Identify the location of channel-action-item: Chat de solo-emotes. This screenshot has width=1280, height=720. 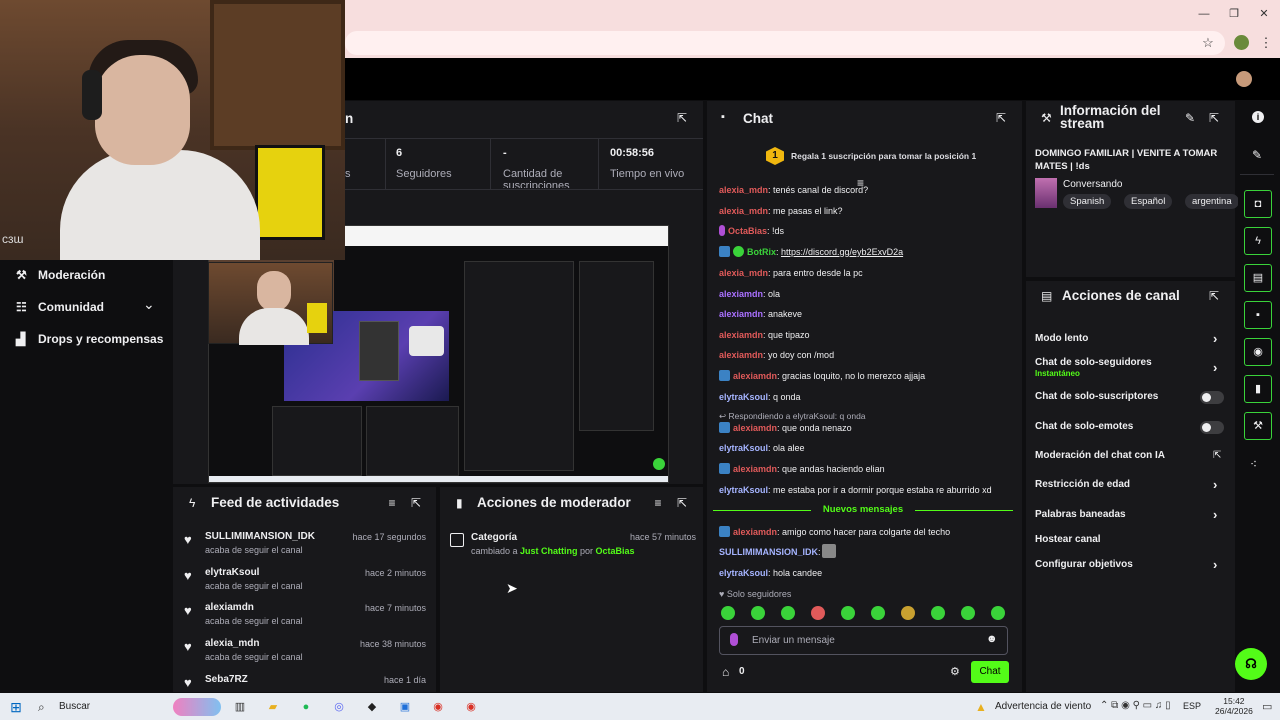
(1084, 426).